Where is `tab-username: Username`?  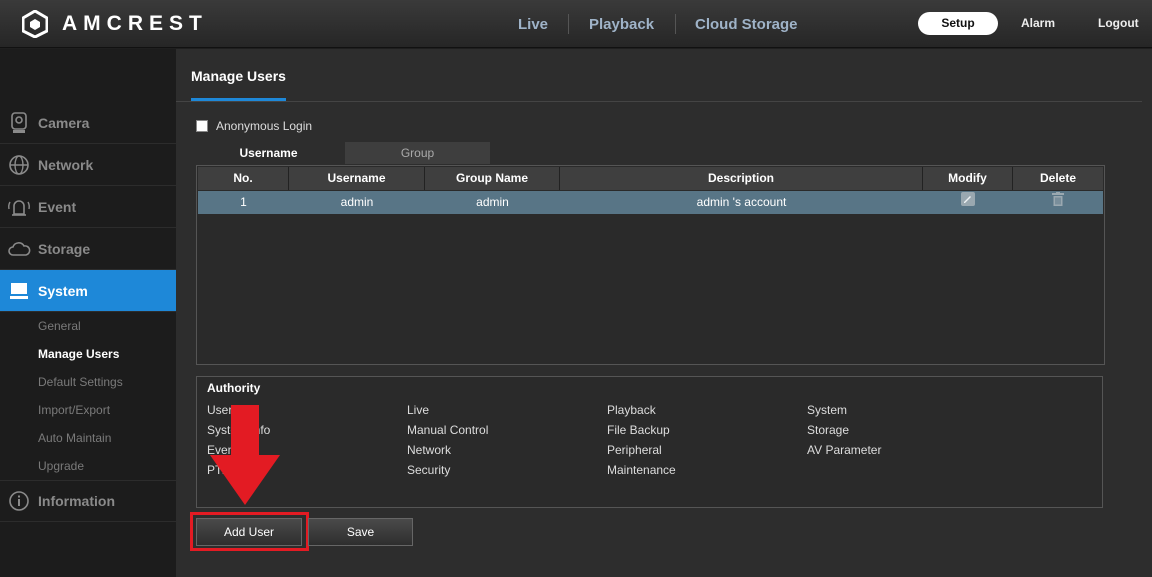
tab-username: Username is located at coordinates (268, 153).